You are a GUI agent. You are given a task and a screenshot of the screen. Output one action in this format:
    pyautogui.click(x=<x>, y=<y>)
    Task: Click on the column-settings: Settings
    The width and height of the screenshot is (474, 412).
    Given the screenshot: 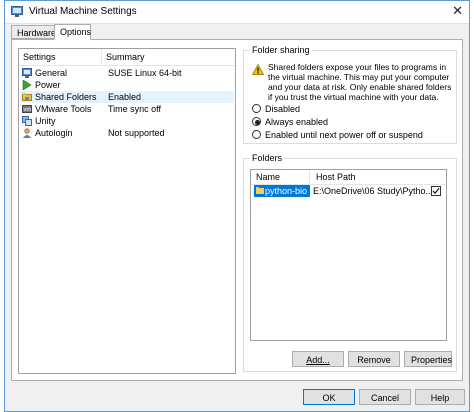 What is the action you would take?
    pyautogui.click(x=39, y=57)
    